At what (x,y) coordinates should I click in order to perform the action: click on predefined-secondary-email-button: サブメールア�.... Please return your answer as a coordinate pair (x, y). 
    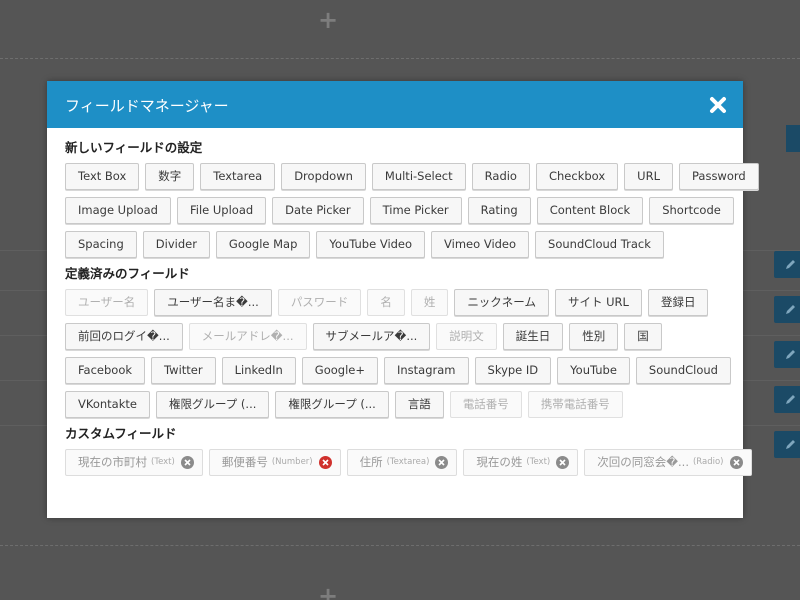
    Looking at the image, I should click on (371, 336).